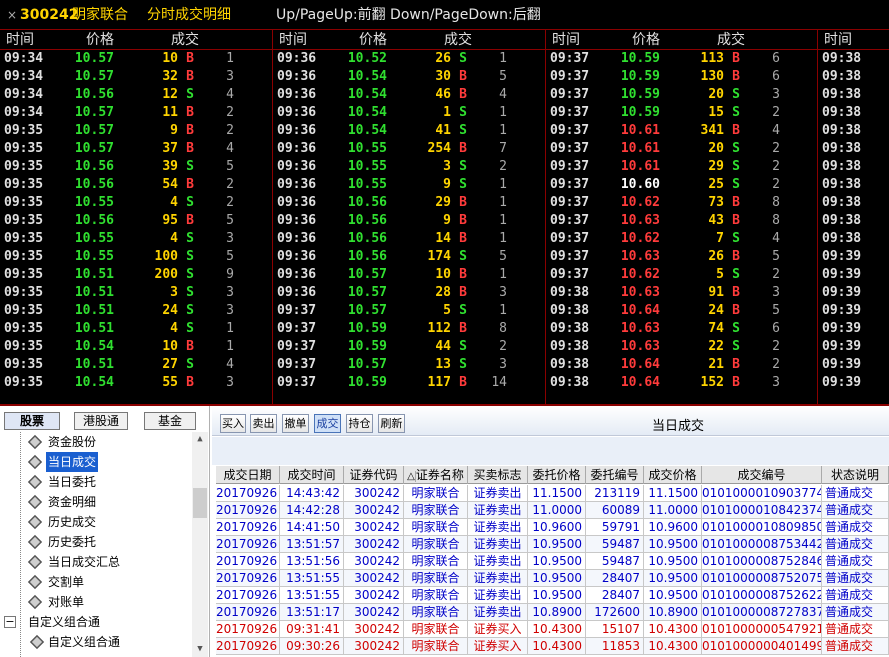  What do you see at coordinates (248, 475) in the screenshot?
I see `column-header: 成交日期` at bounding box center [248, 475].